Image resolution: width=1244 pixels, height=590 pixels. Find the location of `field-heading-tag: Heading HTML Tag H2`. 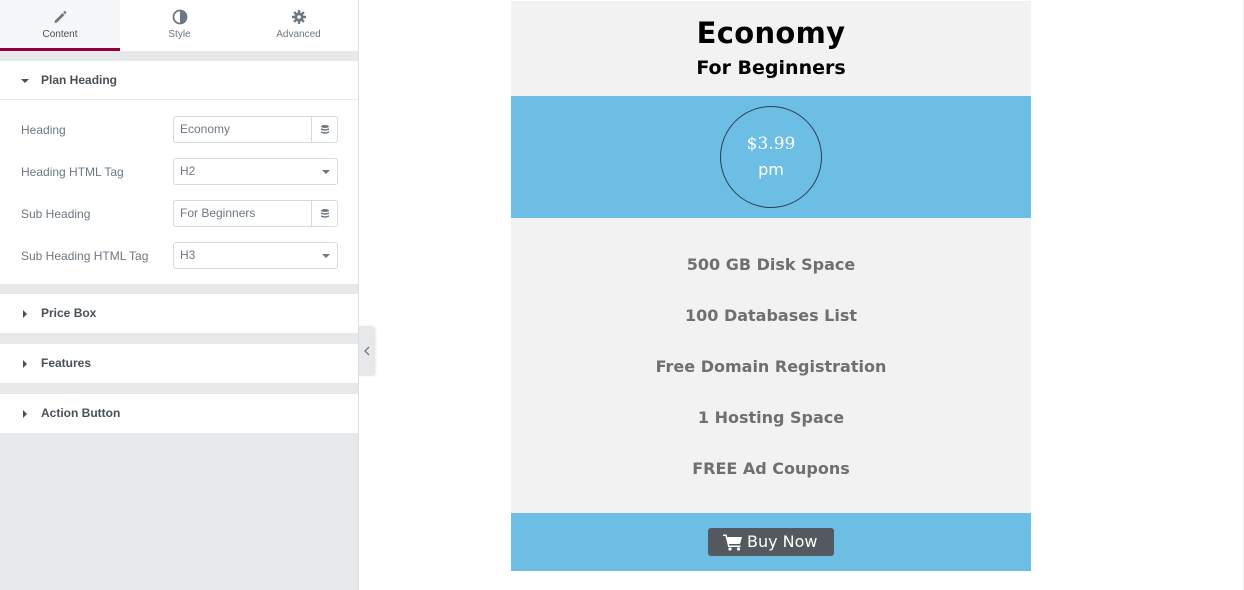

field-heading-tag: Heading HTML Tag H2 is located at coordinates (179, 172).